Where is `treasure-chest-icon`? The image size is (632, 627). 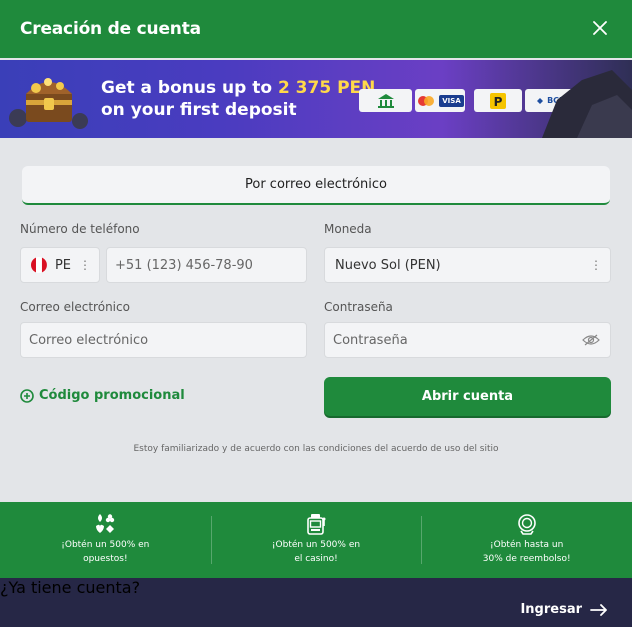 treasure-chest-icon is located at coordinates (48, 103).